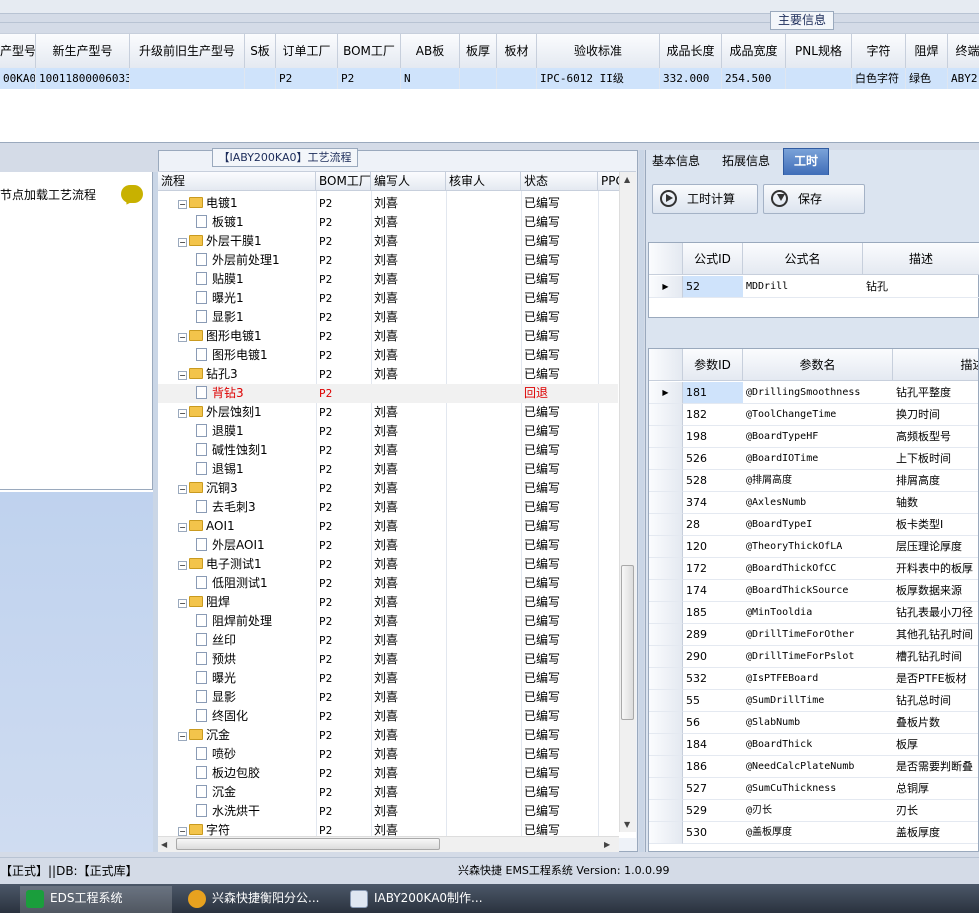 Image resolution: width=979 pixels, height=913 pixels. Describe the element at coordinates (388, 431) in the screenshot. I see `tree-row: 退膜1 P2 刘喜 已编写` at that location.